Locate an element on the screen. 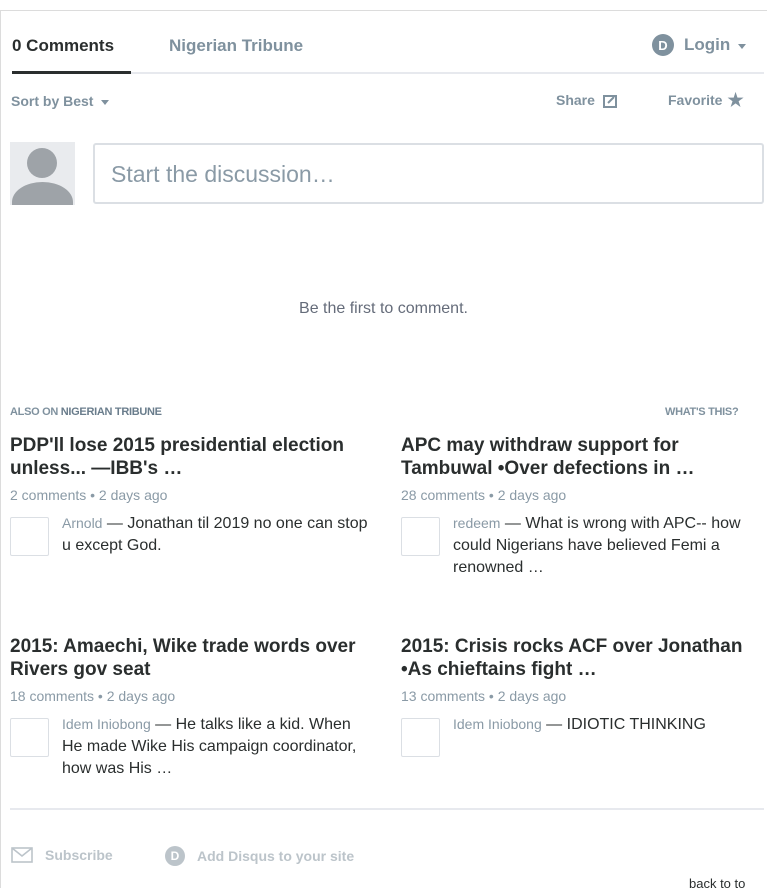 The image size is (767, 888). comment-text: — IDIOTIC THINKING is located at coordinates (623, 724).